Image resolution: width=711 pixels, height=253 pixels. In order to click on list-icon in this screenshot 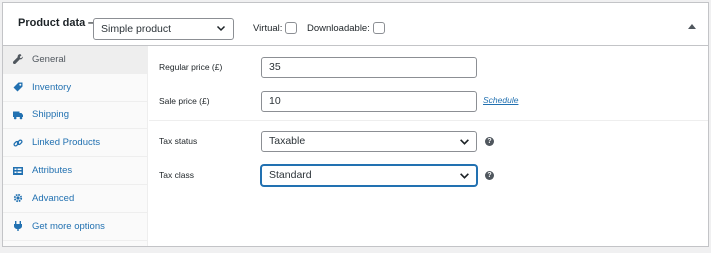, I will do `click(18, 171)`.